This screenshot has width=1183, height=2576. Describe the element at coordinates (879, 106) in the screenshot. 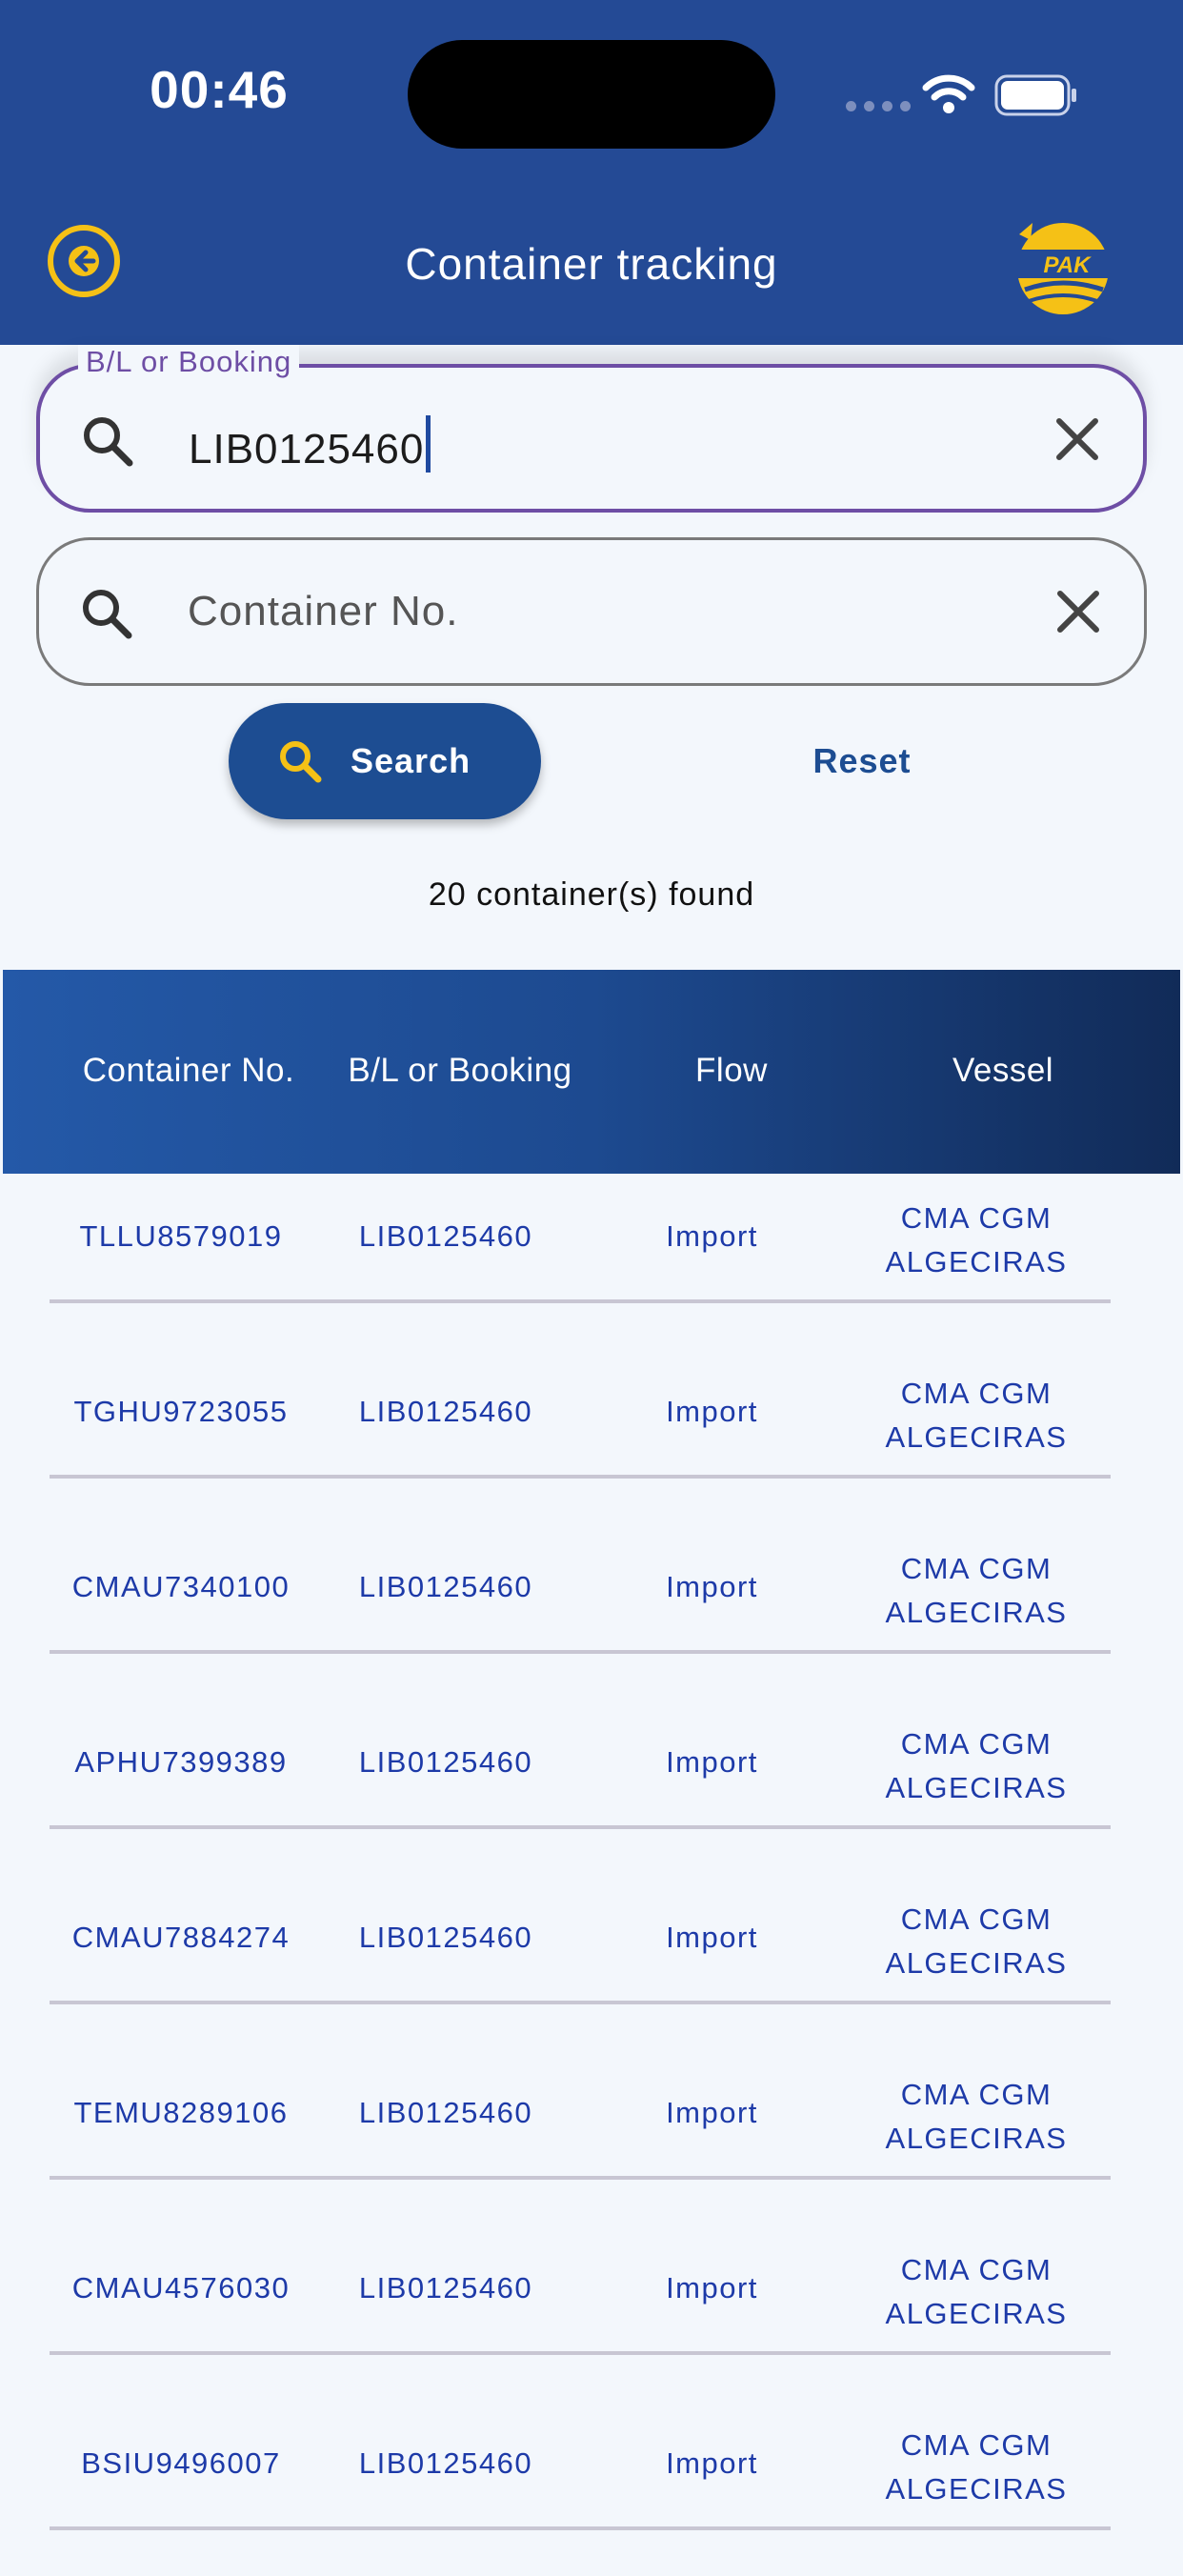

I see `cellular-signal-icon` at that location.